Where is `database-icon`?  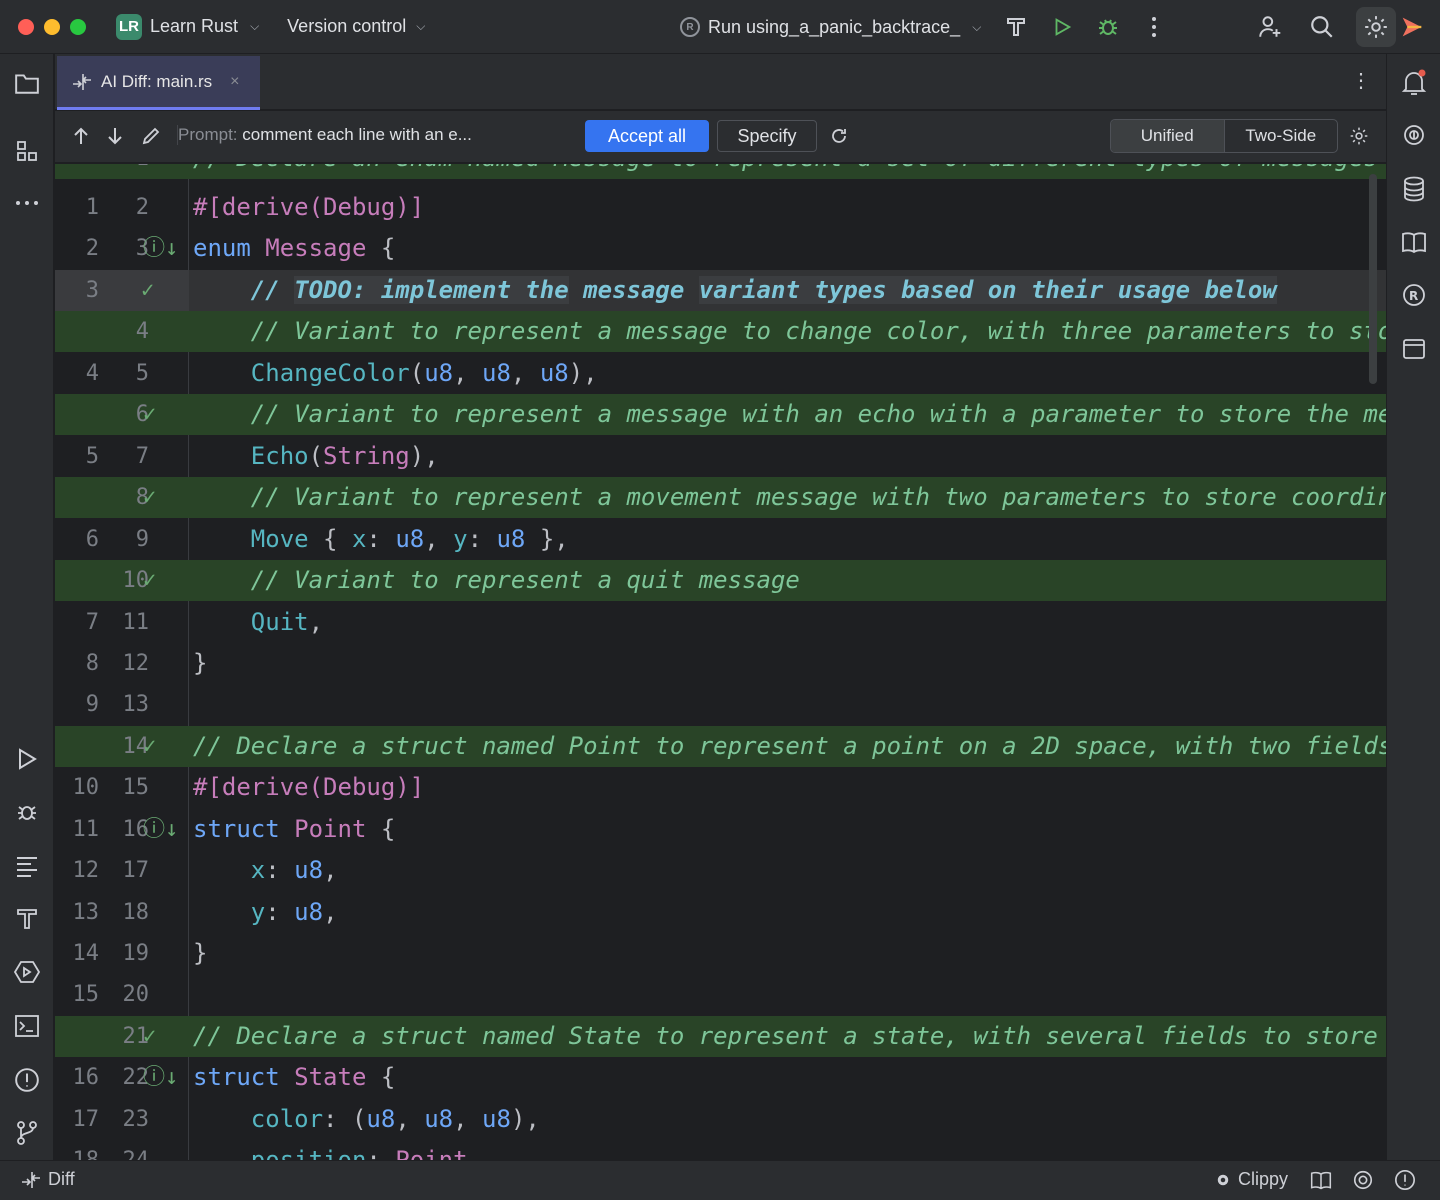 database-icon is located at coordinates (1414, 189).